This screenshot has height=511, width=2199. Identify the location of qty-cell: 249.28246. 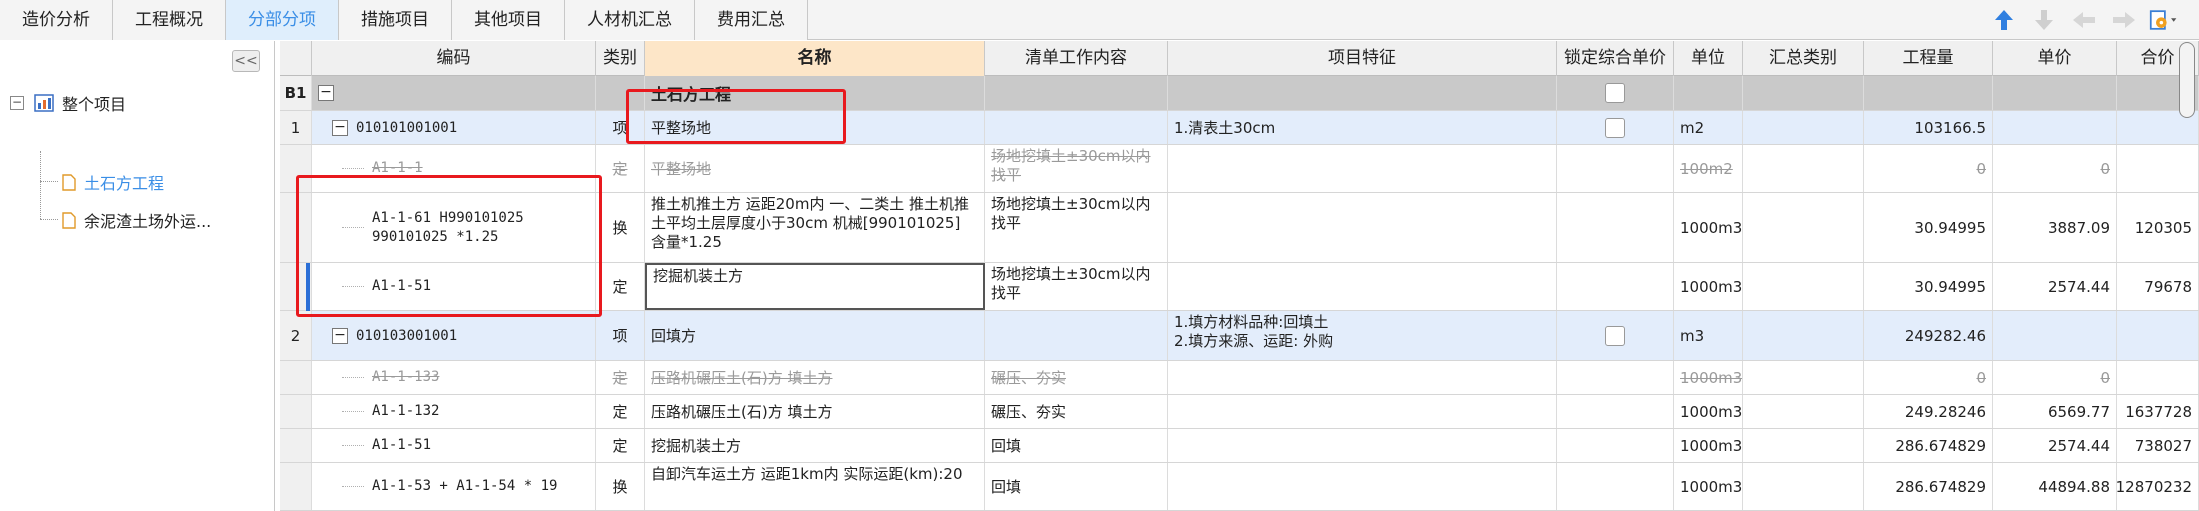
(1928, 411).